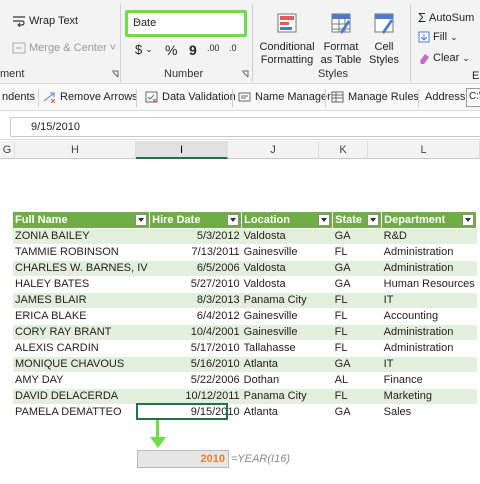  What do you see at coordinates (195, 380) in the screenshot?
I see `hire-date-cell: 5/22/2006` at bounding box center [195, 380].